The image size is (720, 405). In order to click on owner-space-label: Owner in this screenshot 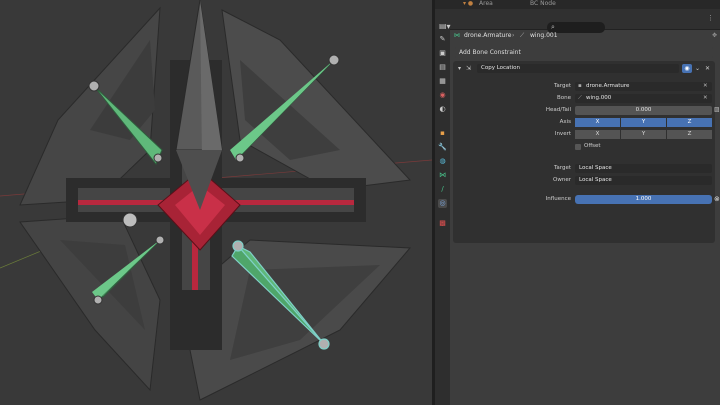, I will do `click(562, 180)`.